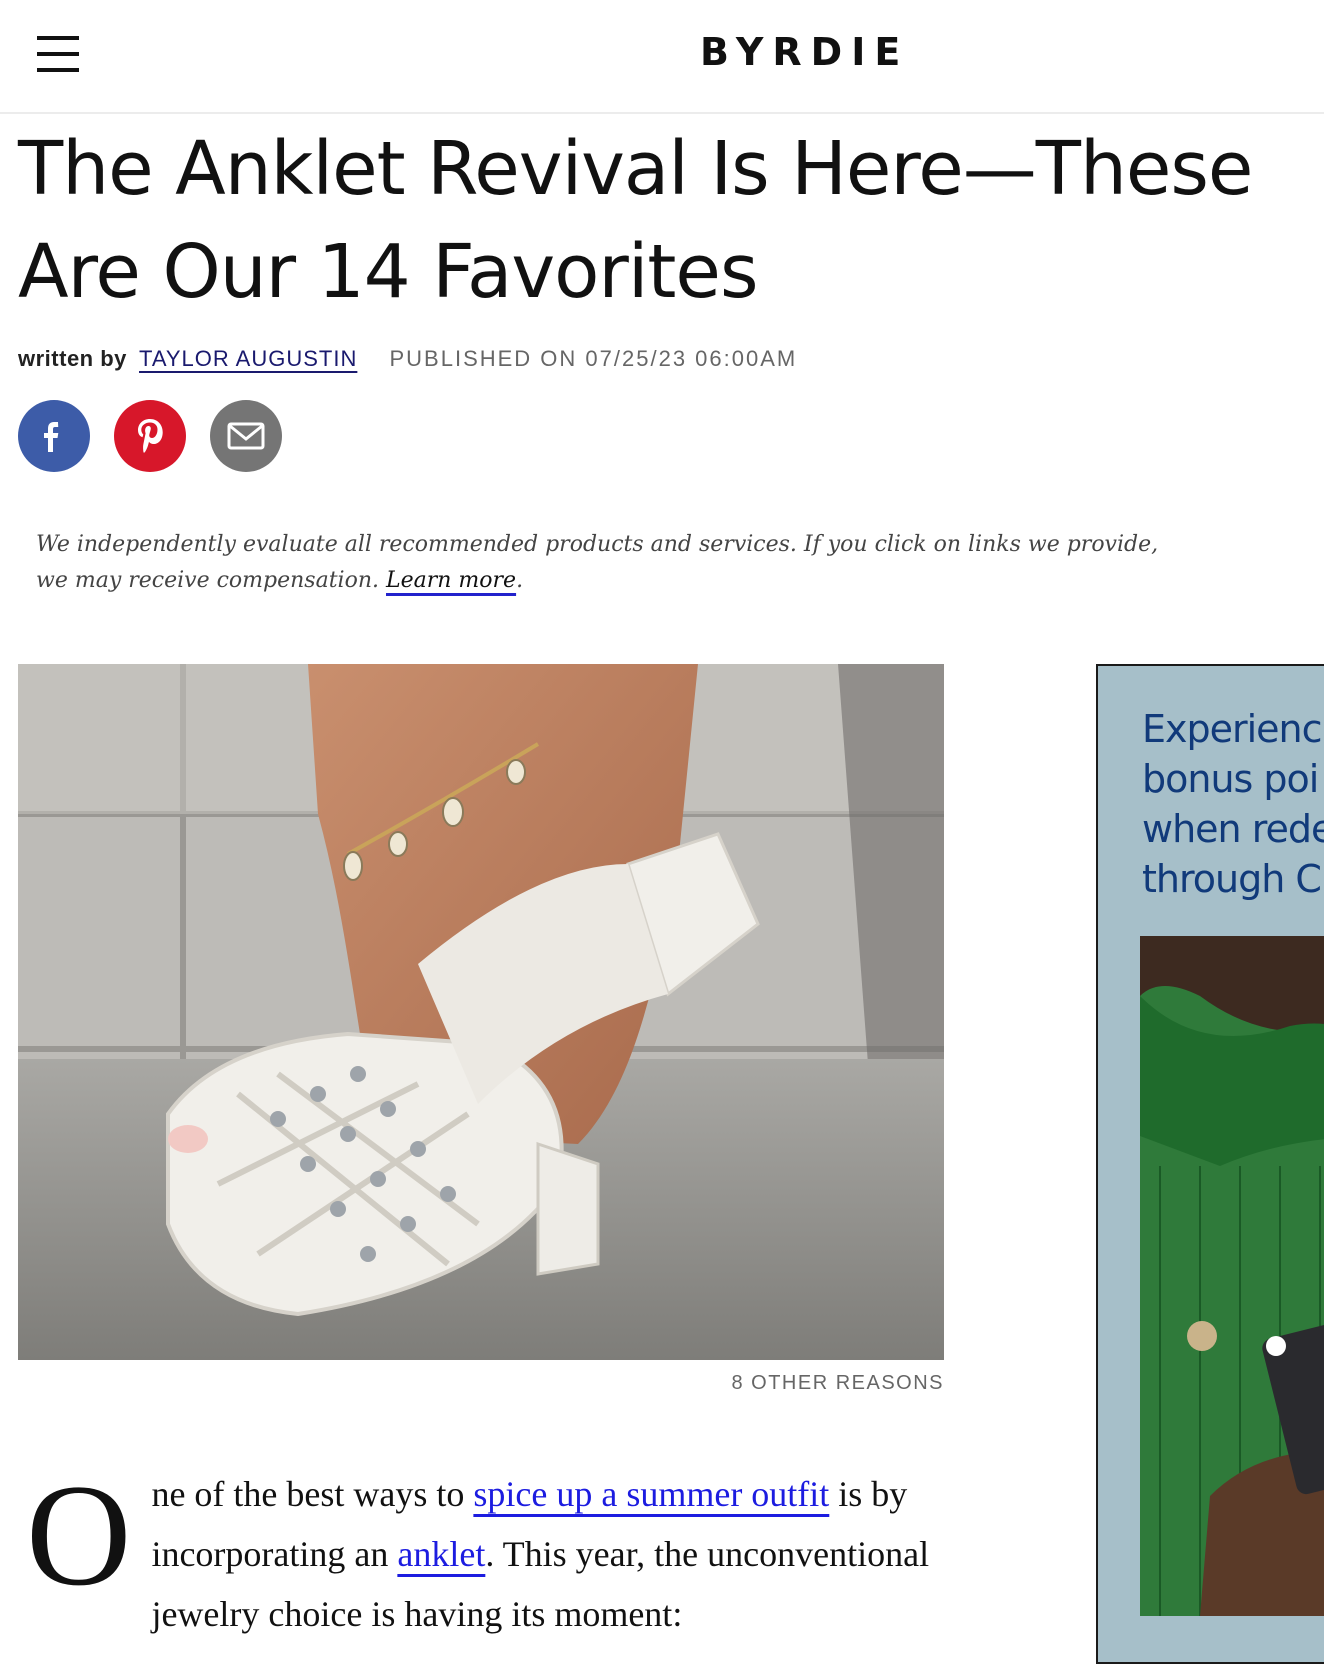 Image resolution: width=1324 pixels, height=1664 pixels. What do you see at coordinates (388, 272) in the screenshot?
I see `title-line-2: Are Our 14 Favorites` at bounding box center [388, 272].